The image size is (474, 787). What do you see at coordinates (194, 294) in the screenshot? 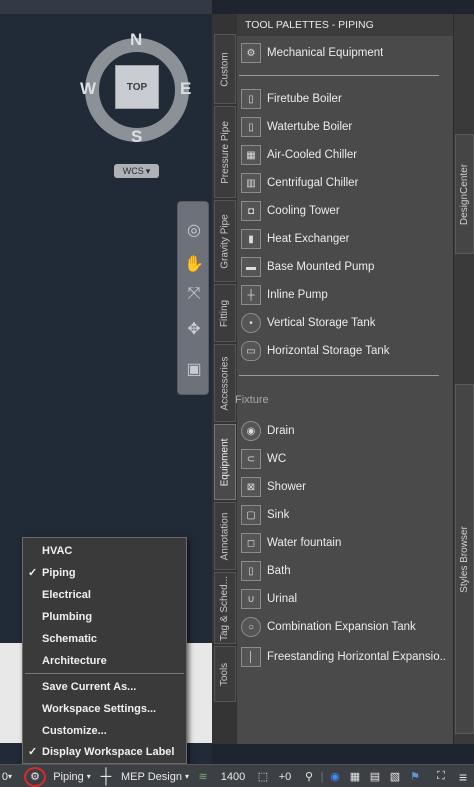
I see `zoom-extents-icon: ⤧` at bounding box center [194, 294].